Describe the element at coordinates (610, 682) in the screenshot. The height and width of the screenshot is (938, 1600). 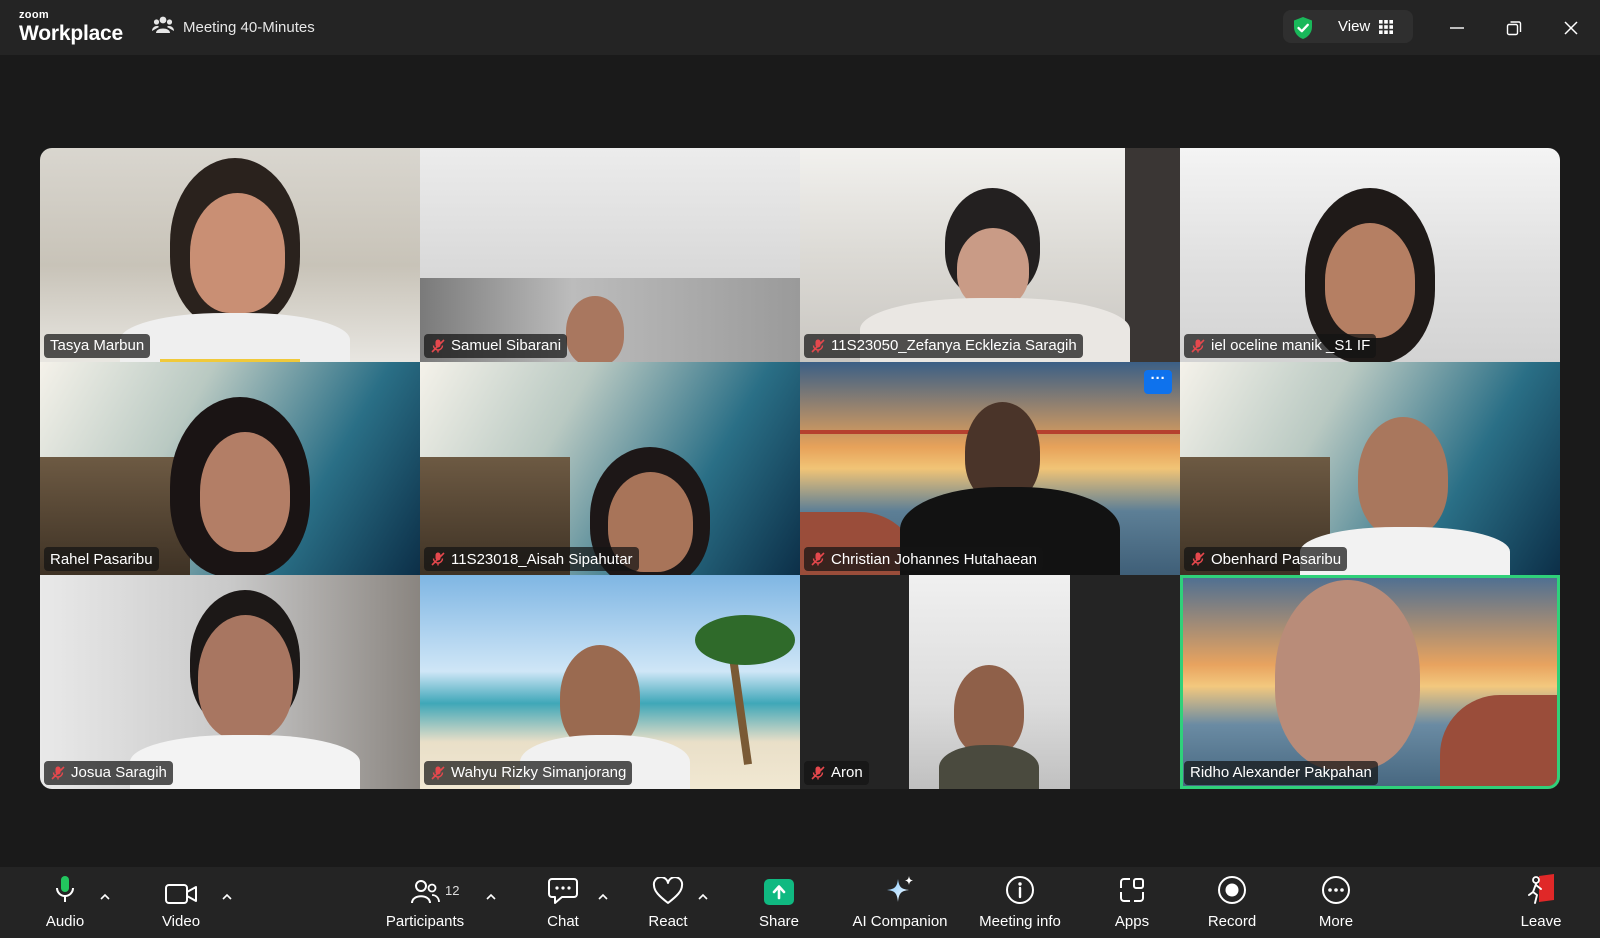
I see `video-tile: Wahyu Rizky Simanjorang` at that location.